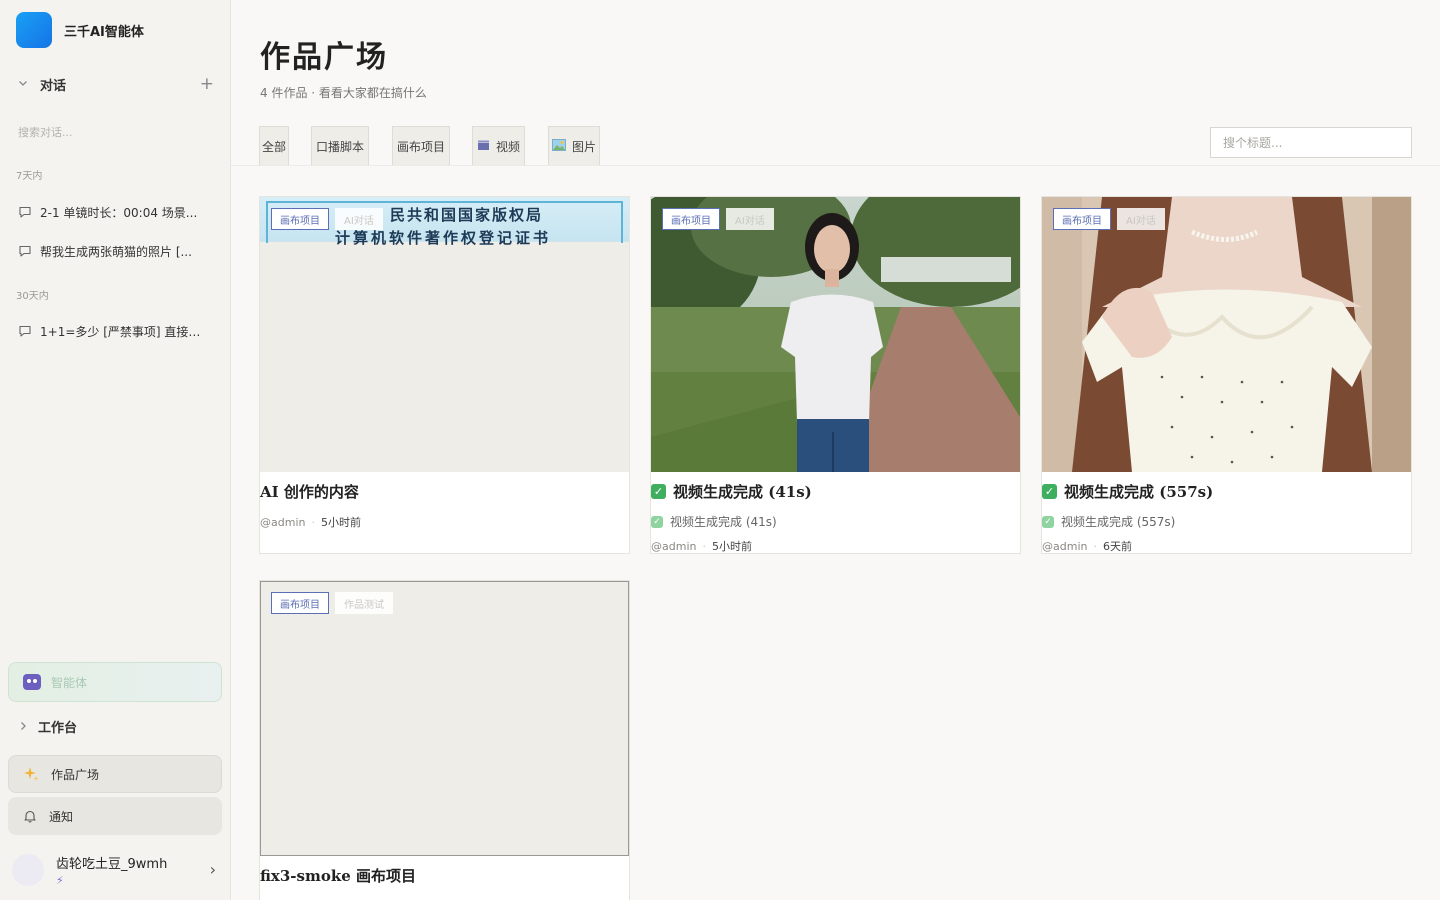 The width and height of the screenshot is (1440, 900). Describe the element at coordinates (507, 146) in the screenshot. I see `filter-tab-video-label: 视频` at that location.